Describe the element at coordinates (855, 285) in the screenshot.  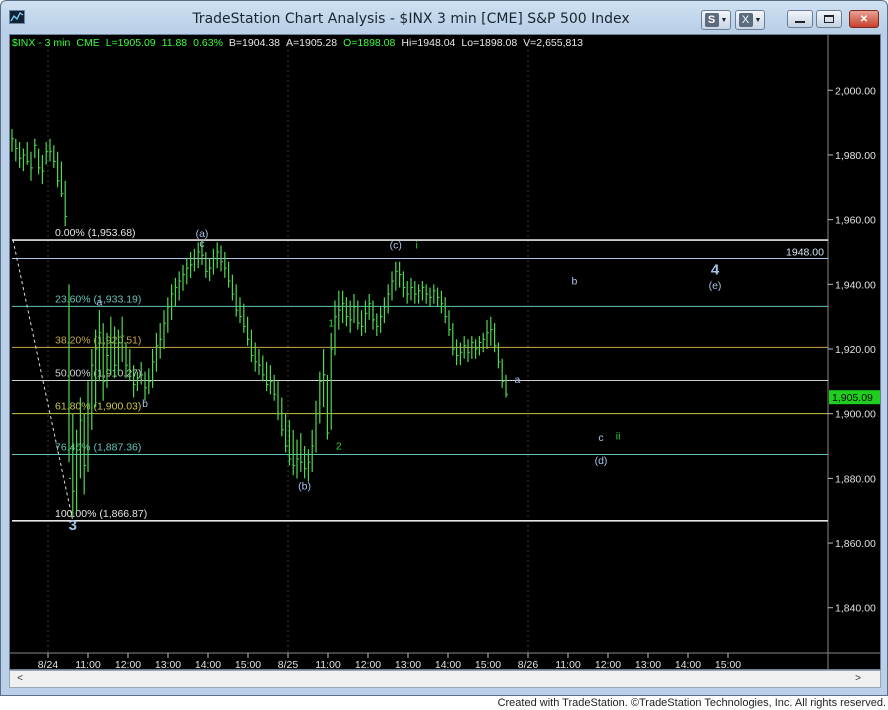
I see `y-tick-label: 1,940.00` at that location.